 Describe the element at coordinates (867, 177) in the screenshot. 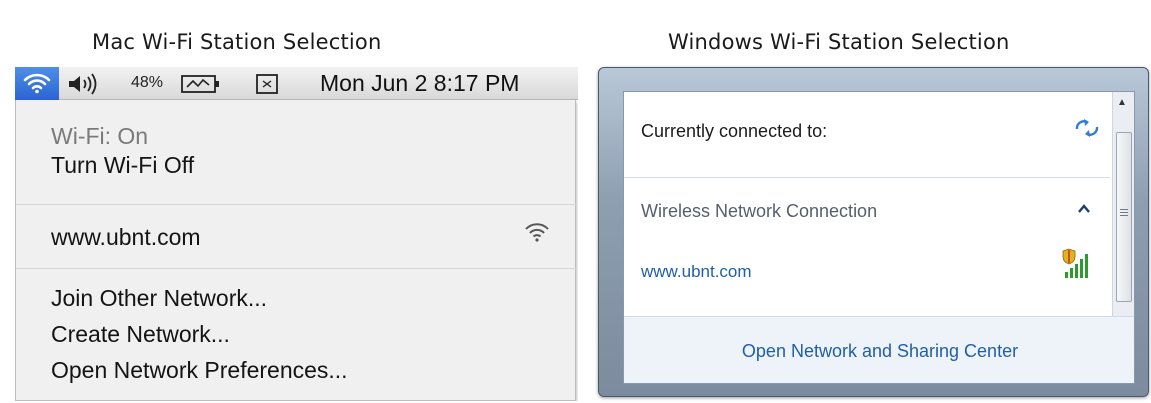

I see `section-divider` at that location.